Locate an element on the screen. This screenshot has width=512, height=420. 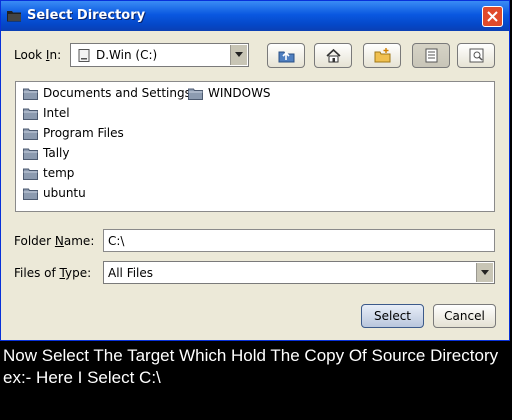
up-one-level-icon is located at coordinates (286, 57).